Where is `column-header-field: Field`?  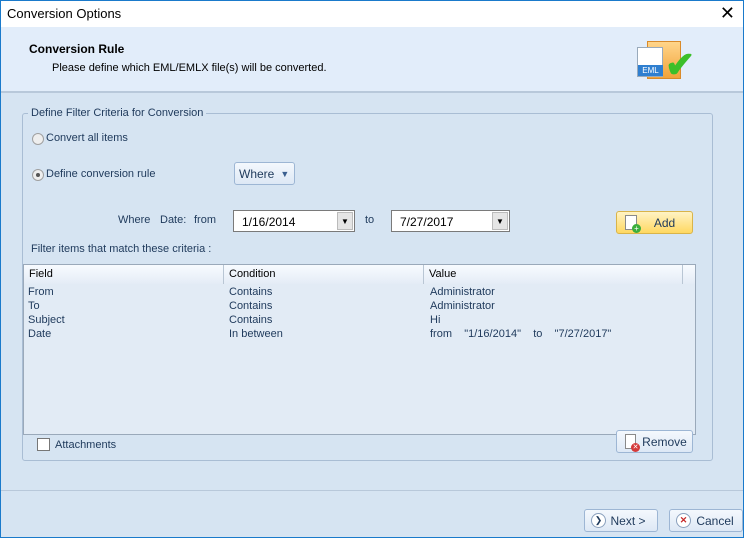 column-header-field: Field is located at coordinates (124, 274).